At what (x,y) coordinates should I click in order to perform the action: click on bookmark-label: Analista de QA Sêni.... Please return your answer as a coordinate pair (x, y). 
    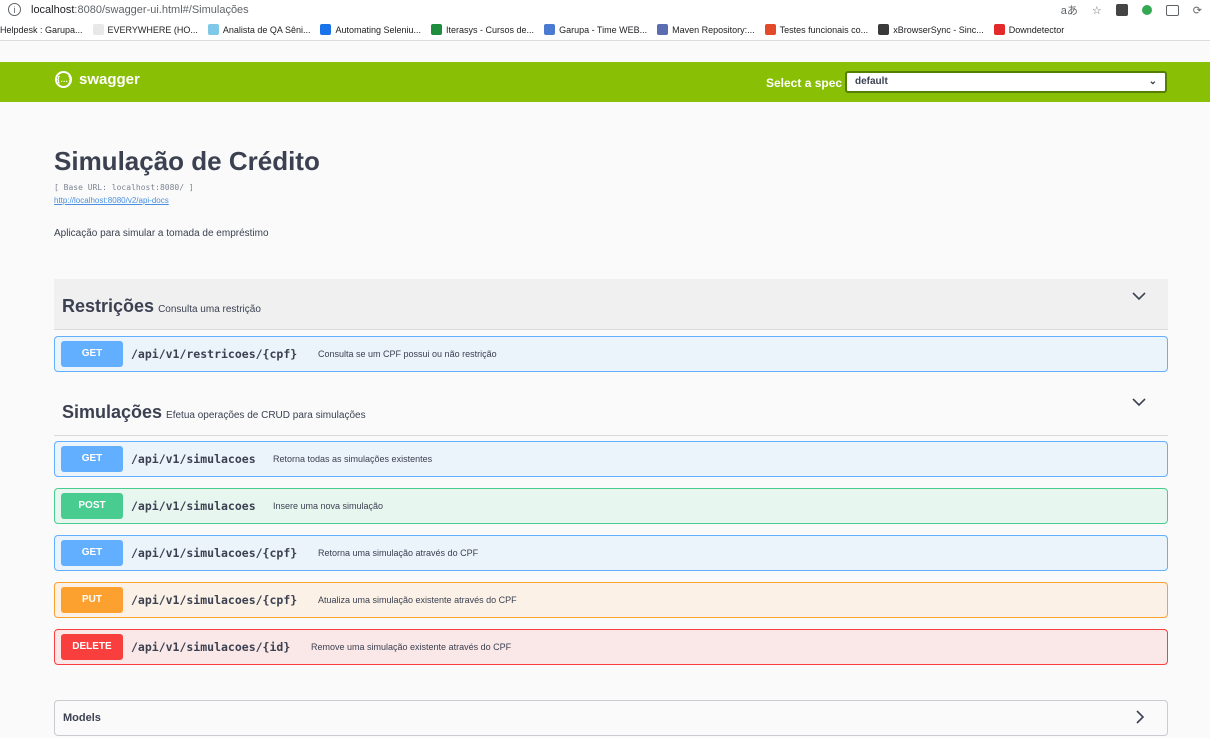
    Looking at the image, I should click on (266, 29).